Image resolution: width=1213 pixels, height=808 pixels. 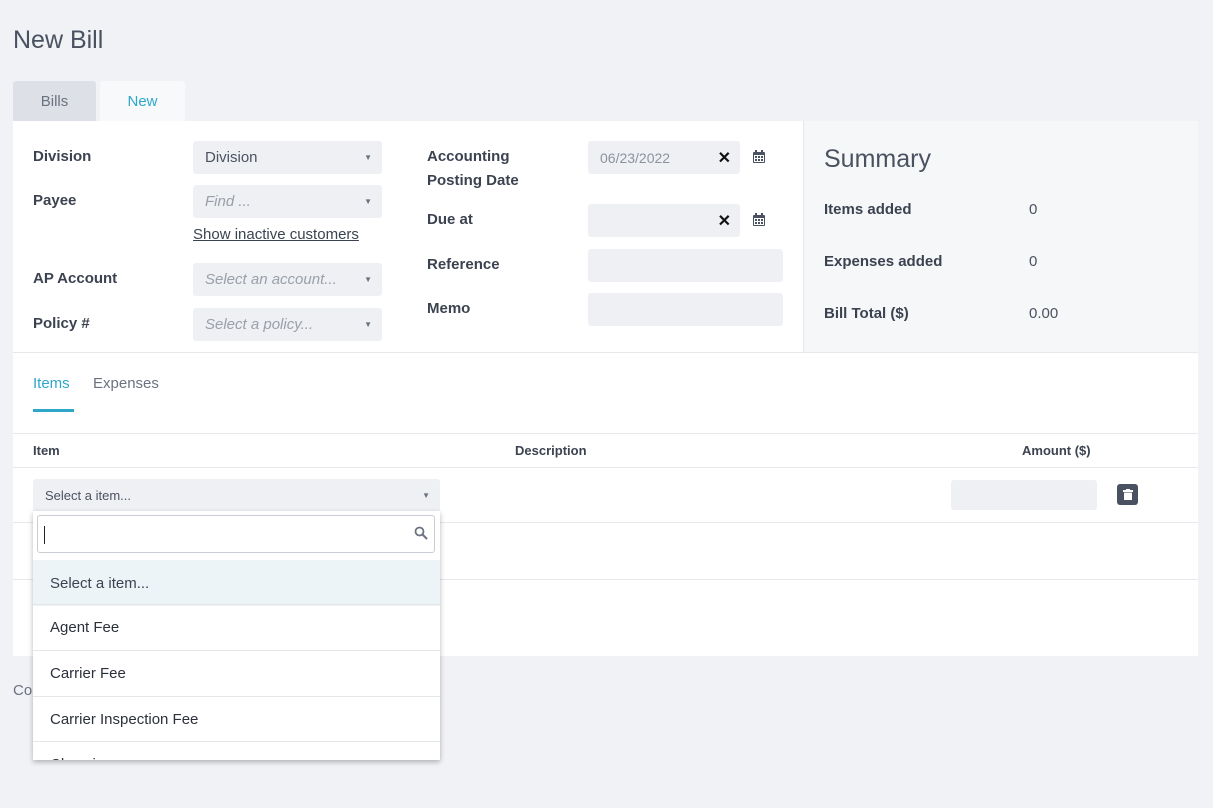 I want to click on items-added-value: 0, so click(x=1033, y=209).